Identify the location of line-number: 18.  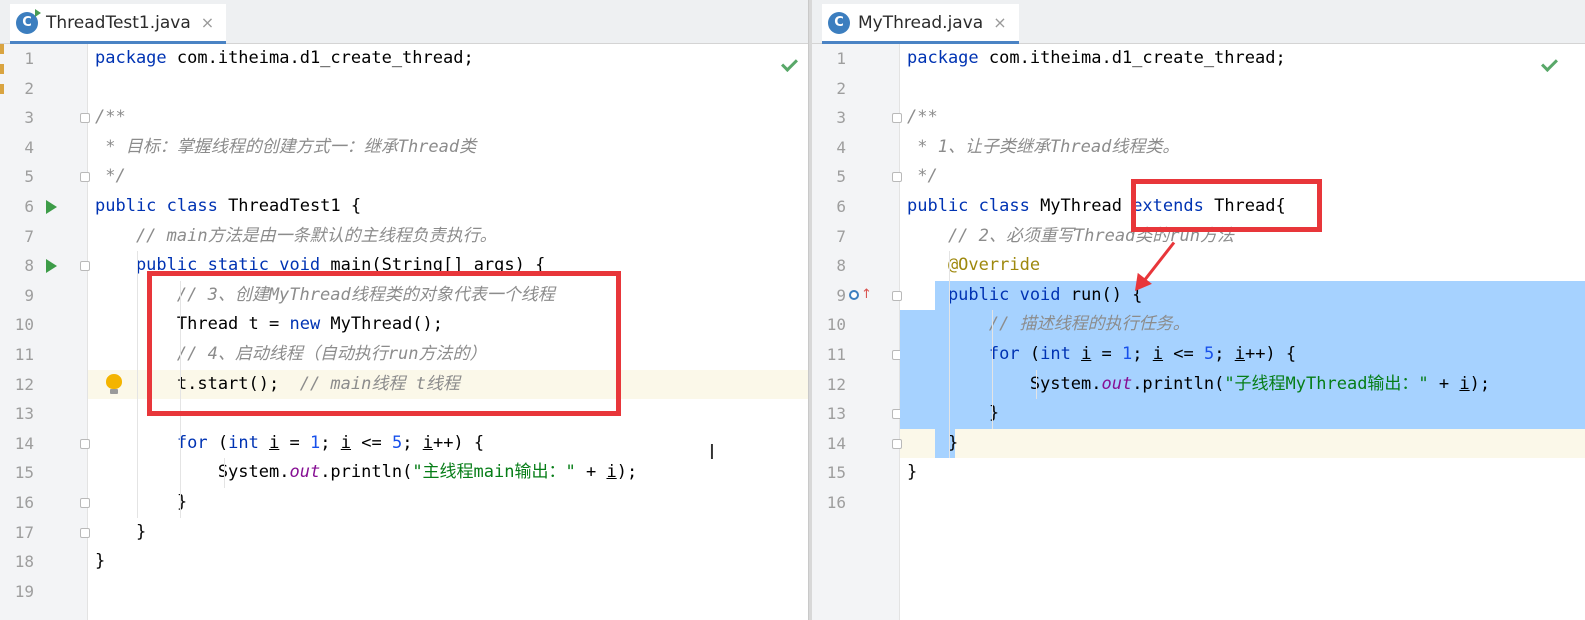
(24, 562).